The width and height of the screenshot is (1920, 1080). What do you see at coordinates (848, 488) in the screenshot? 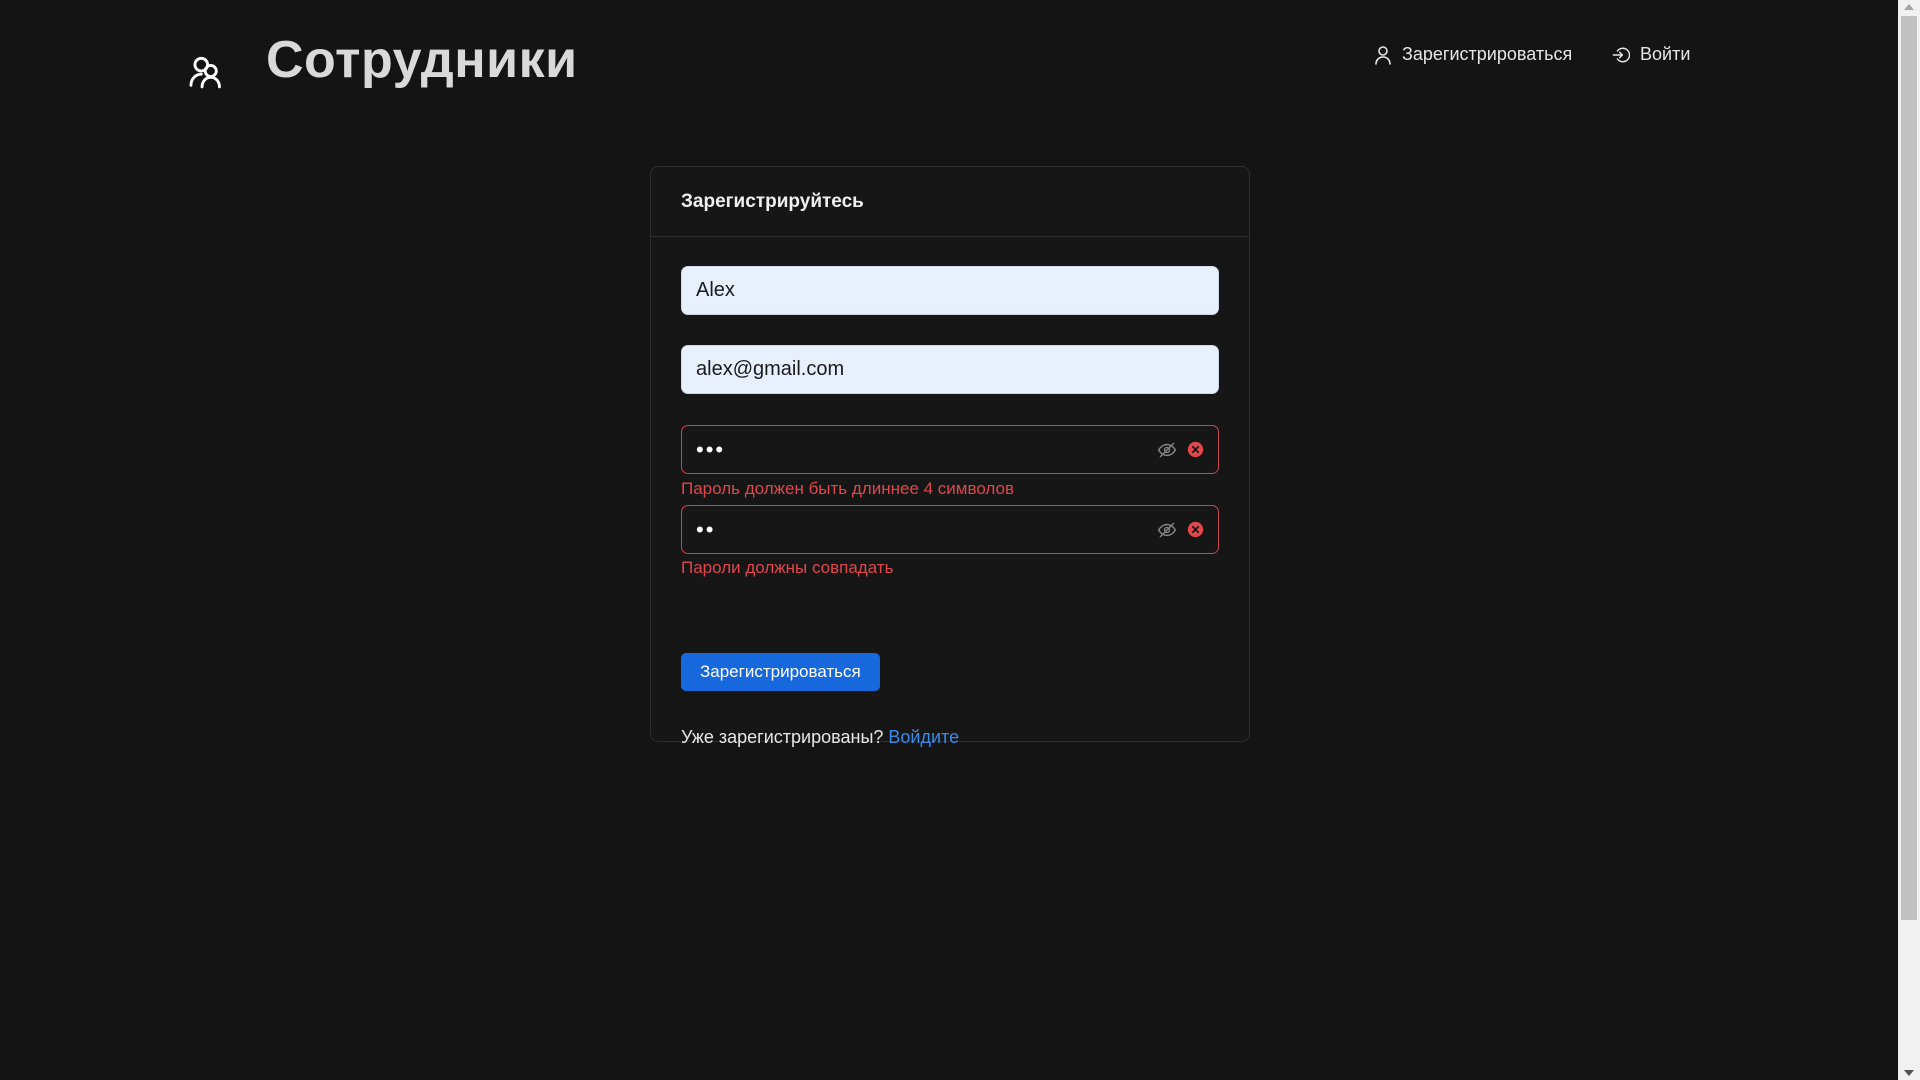
I see `password-error: Пароль должен быть длиннее 4 символов` at bounding box center [848, 488].